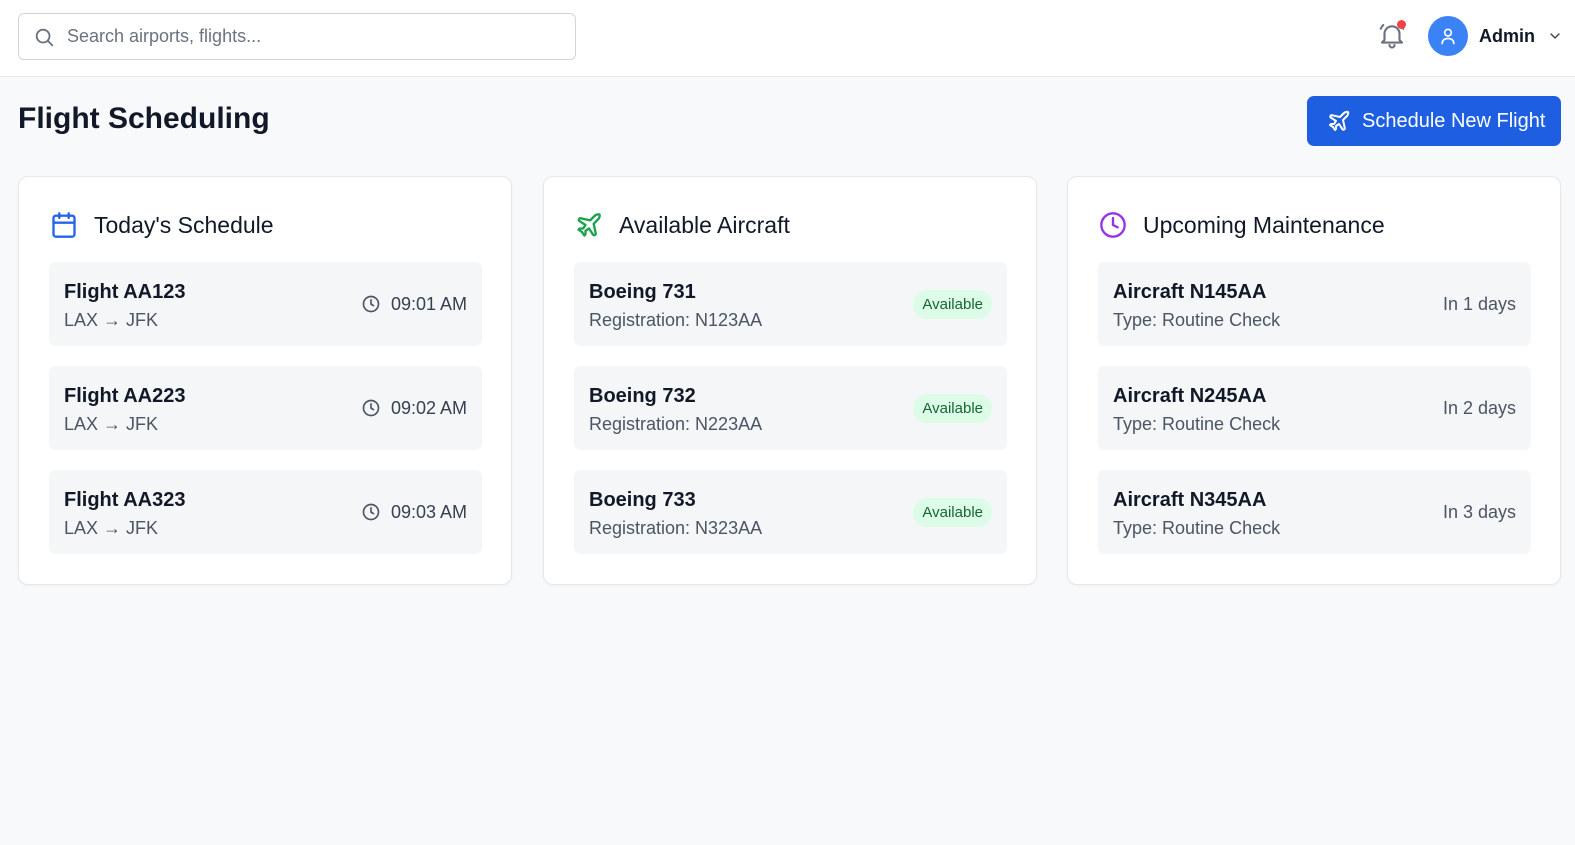  I want to click on card-title: Upcoming Maintenance, so click(1264, 224).